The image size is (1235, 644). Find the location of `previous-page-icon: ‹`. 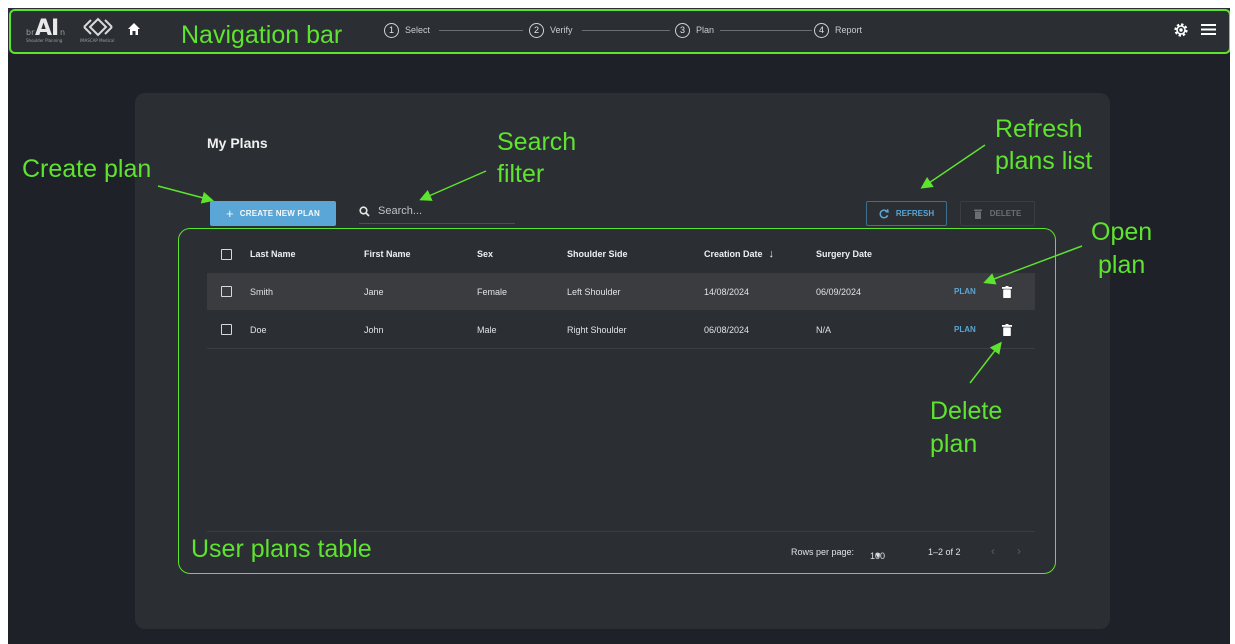

previous-page-icon: ‹ is located at coordinates (993, 551).